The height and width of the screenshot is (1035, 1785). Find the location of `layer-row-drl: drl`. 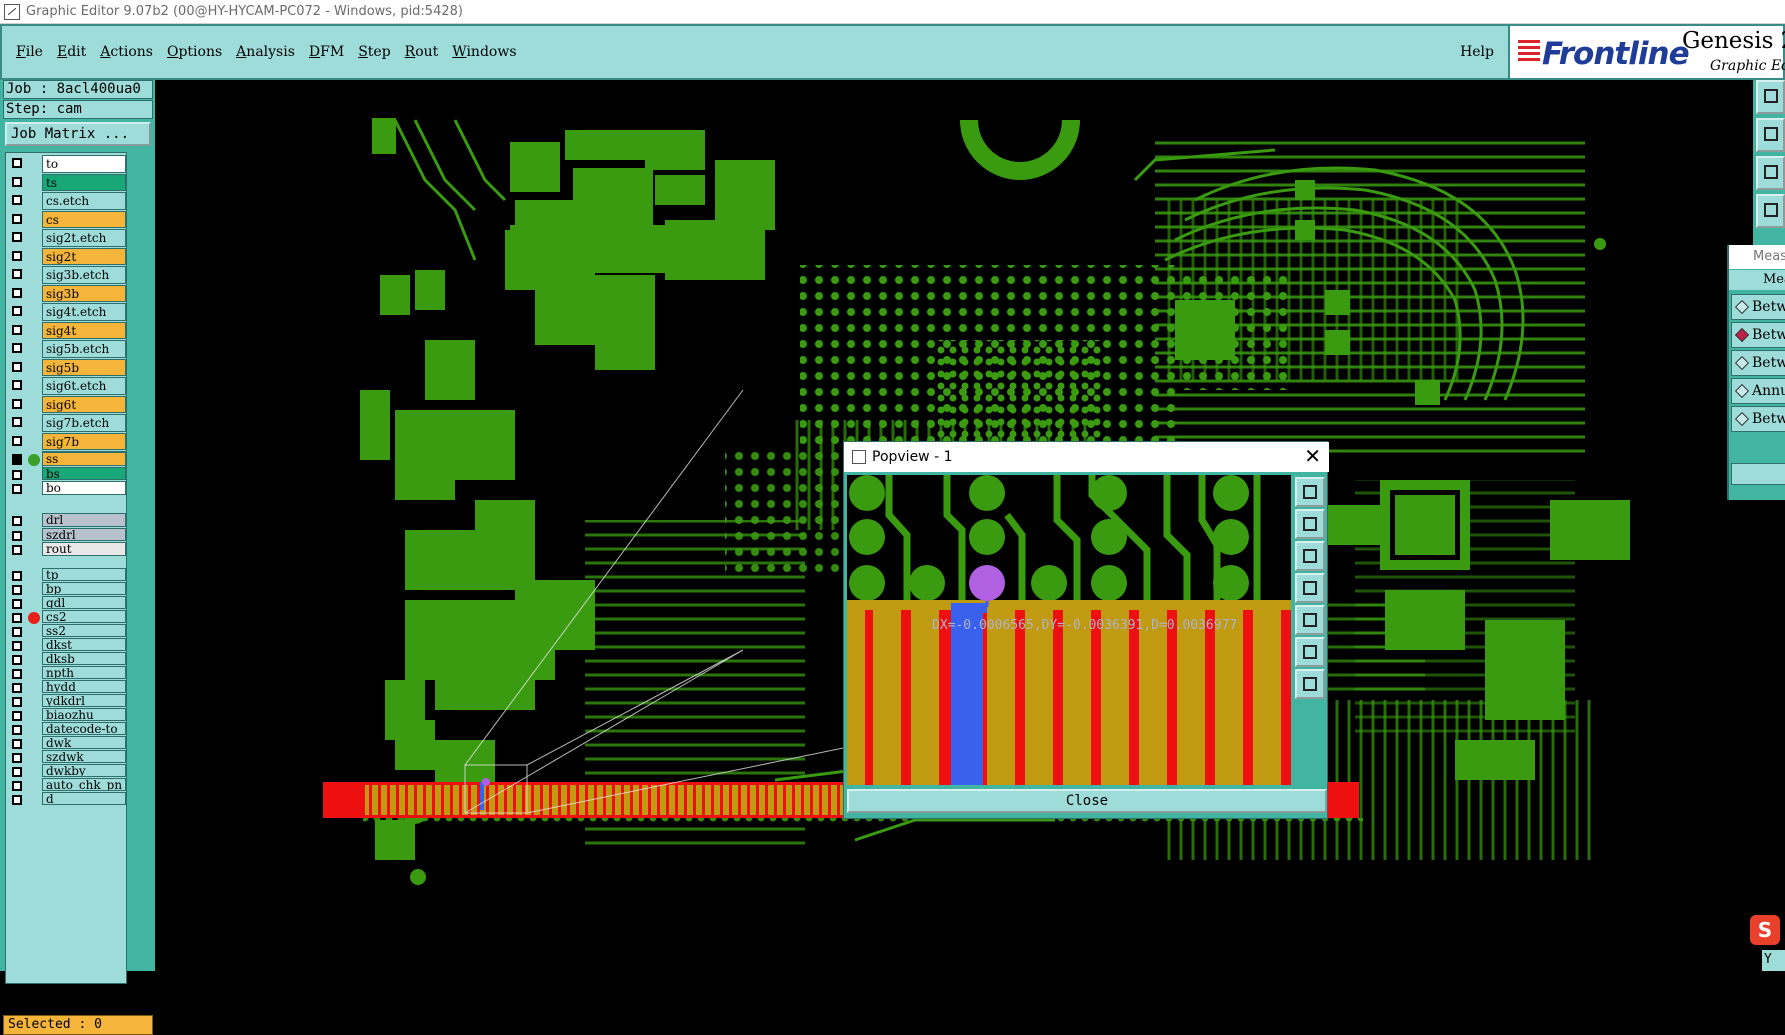

layer-row-drl: drl is located at coordinates (67, 520).